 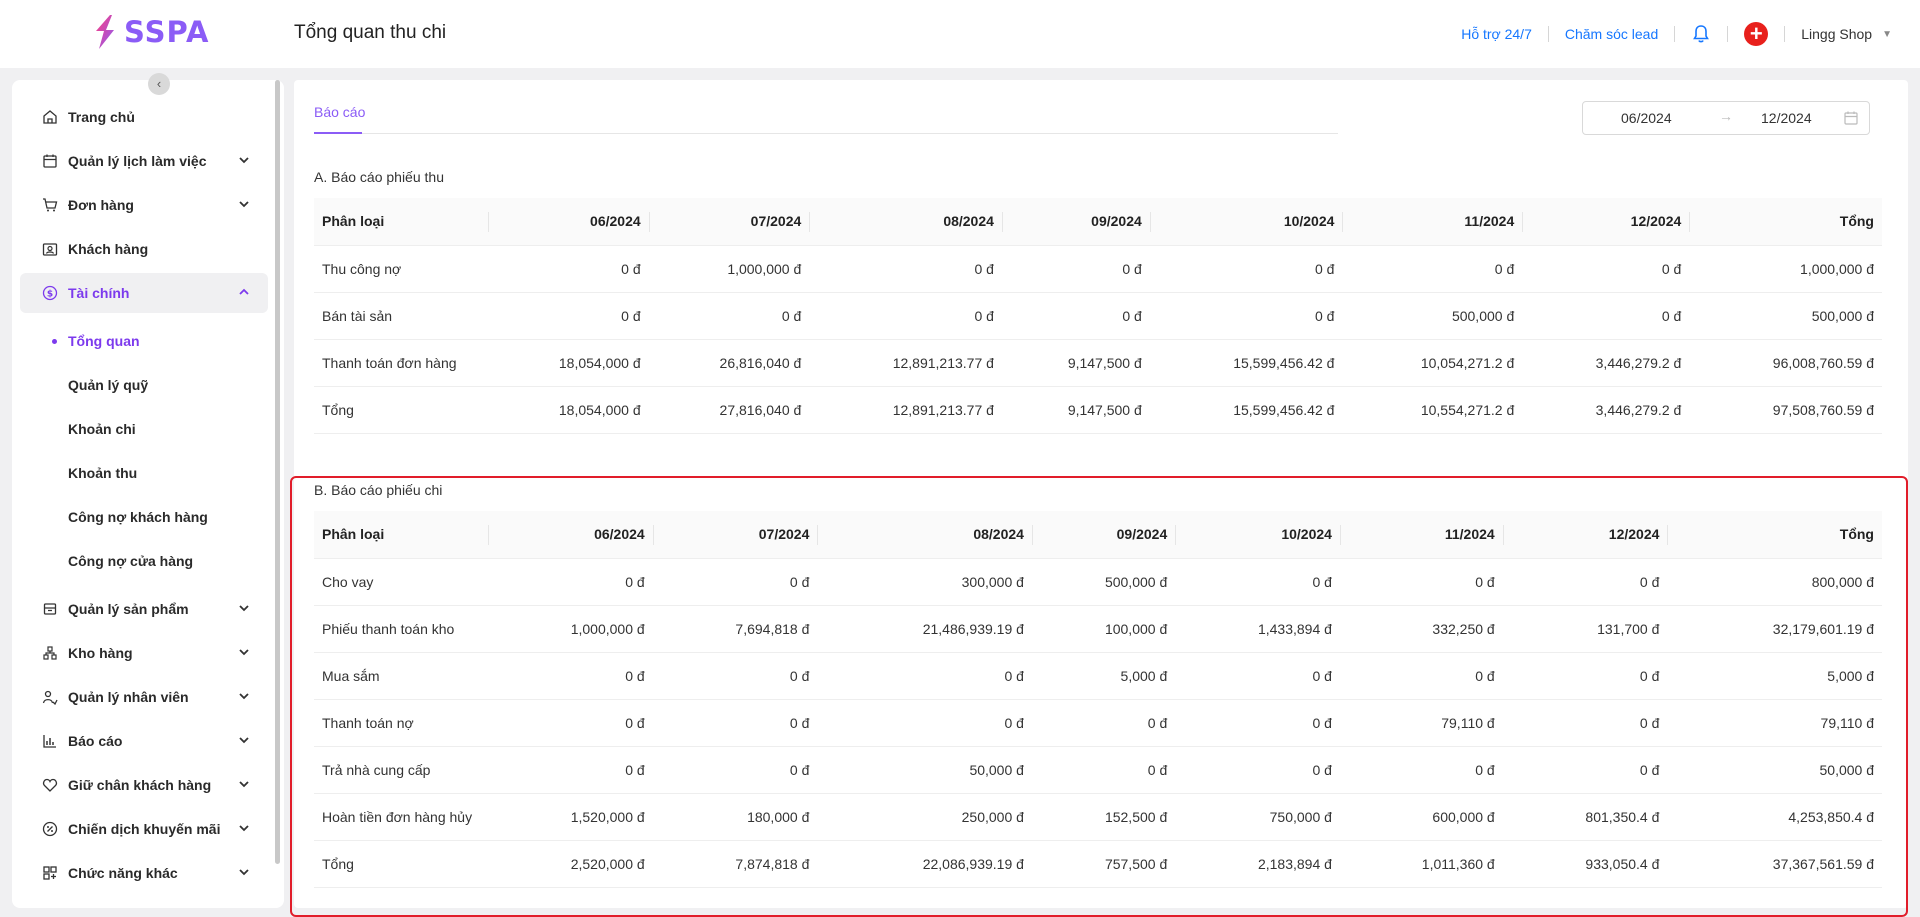 What do you see at coordinates (144, 117) in the screenshot?
I see `sidebar-item-home: Trang chủ` at bounding box center [144, 117].